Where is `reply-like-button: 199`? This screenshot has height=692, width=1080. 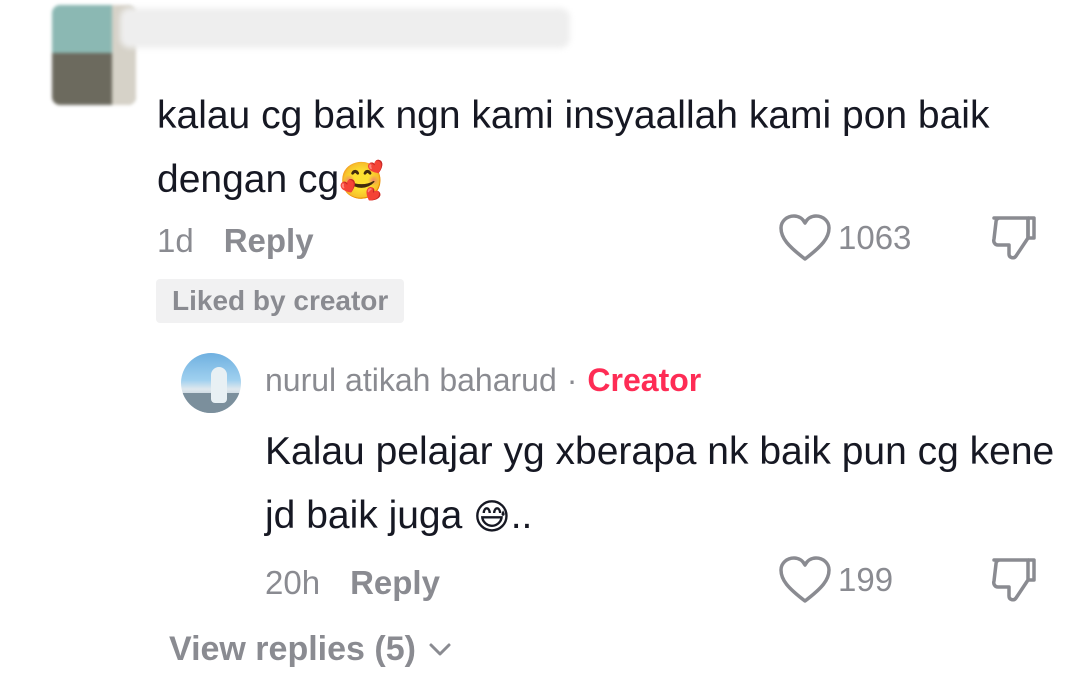
reply-like-button: 199 is located at coordinates (835, 580).